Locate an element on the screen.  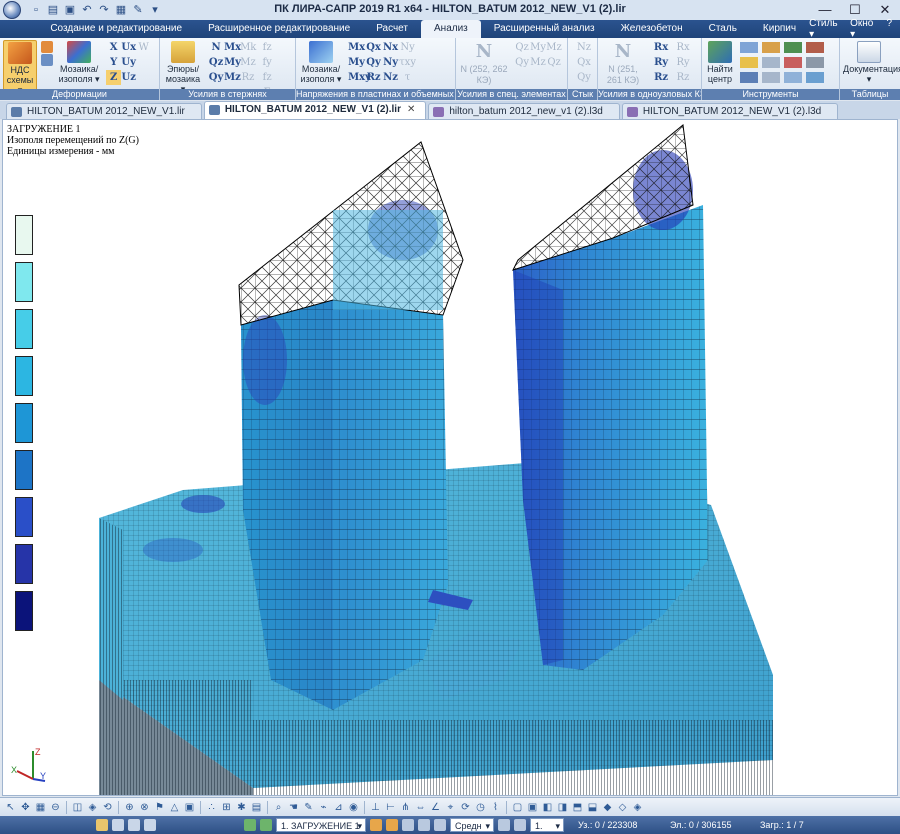
loadcase-tool-icon is located at coordinates (376, 825).